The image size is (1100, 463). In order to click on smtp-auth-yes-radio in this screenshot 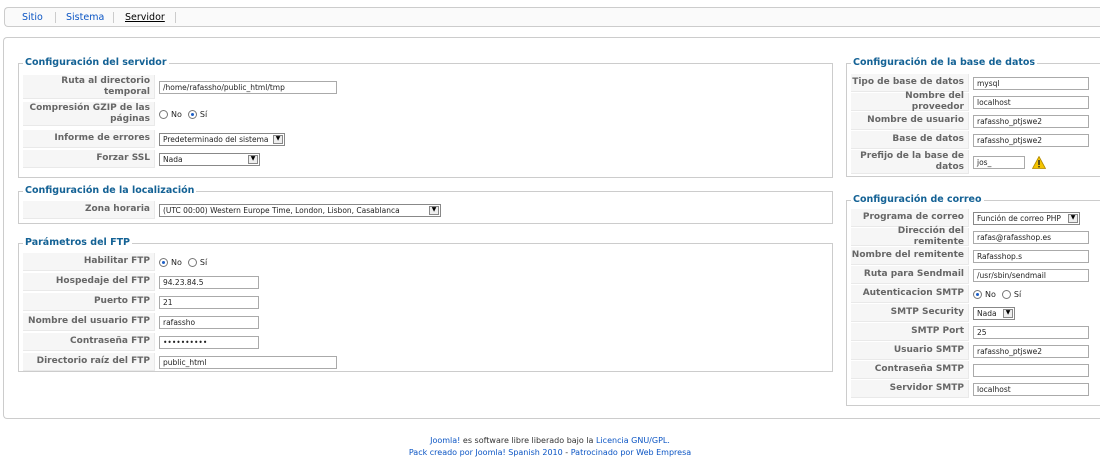, I will do `click(1006, 294)`.